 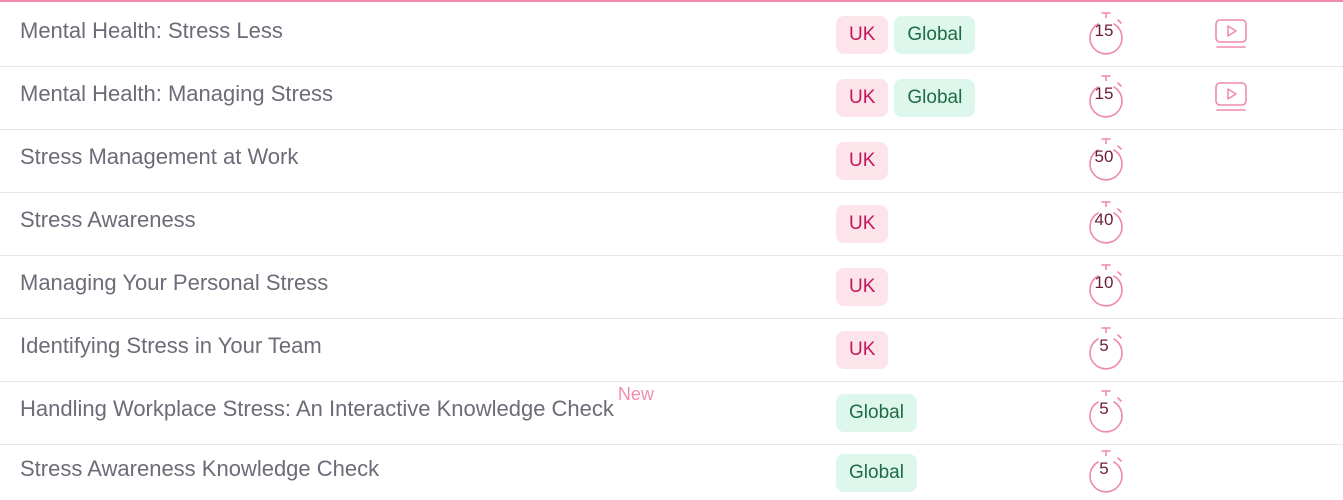 I want to click on new-tag: New, so click(x=635, y=394).